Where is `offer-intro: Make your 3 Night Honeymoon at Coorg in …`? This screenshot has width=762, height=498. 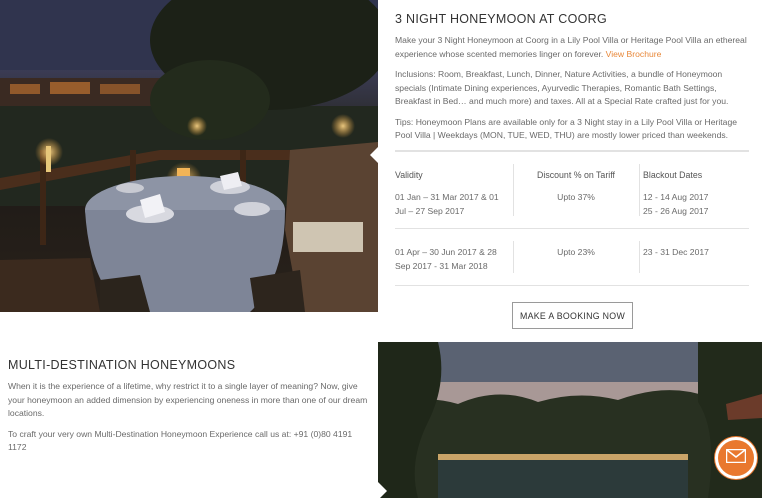 offer-intro: Make your 3 Night Honeymoon at Coorg in … is located at coordinates (572, 47).